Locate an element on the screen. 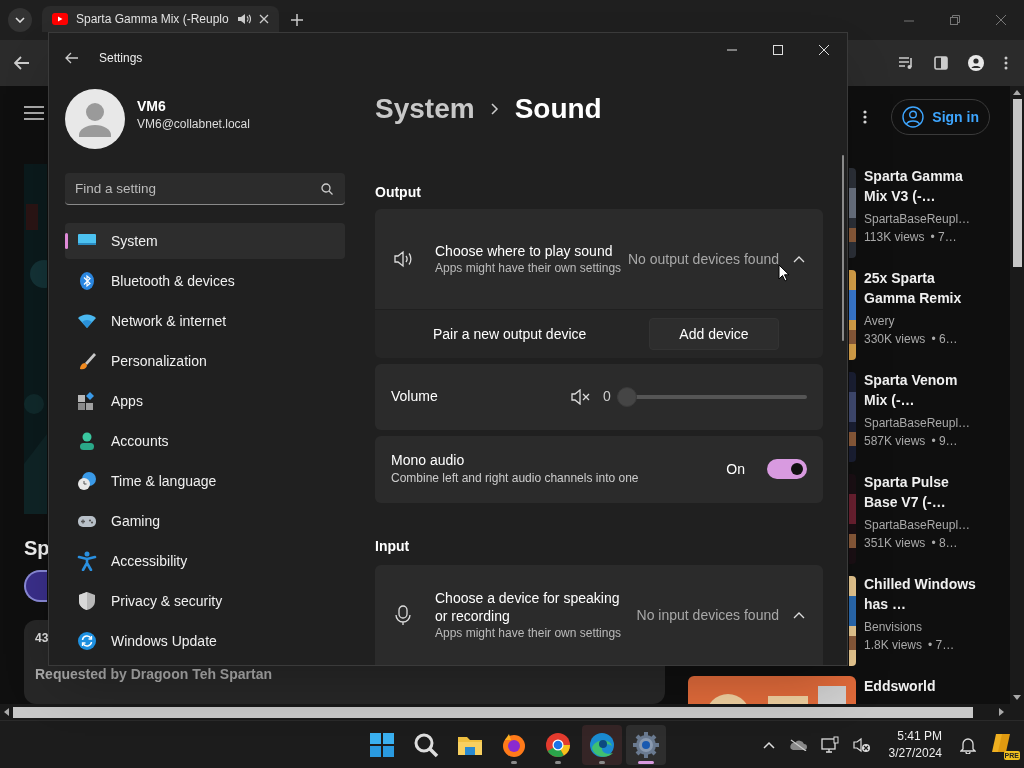 The height and width of the screenshot is (768, 1024). view-count: 113K views is located at coordinates (894, 237).